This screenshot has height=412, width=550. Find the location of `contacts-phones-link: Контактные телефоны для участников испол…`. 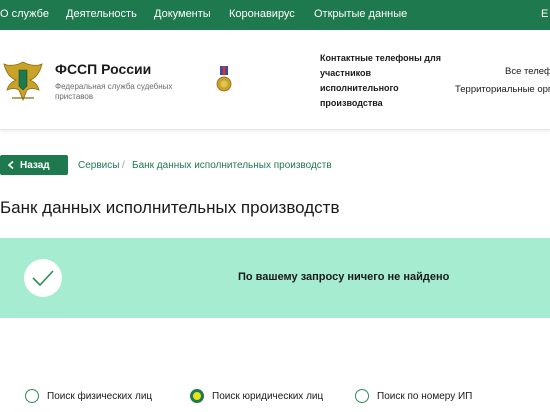

contacts-phones-link: Контактные телефоны для участников испол… is located at coordinates (382, 81).